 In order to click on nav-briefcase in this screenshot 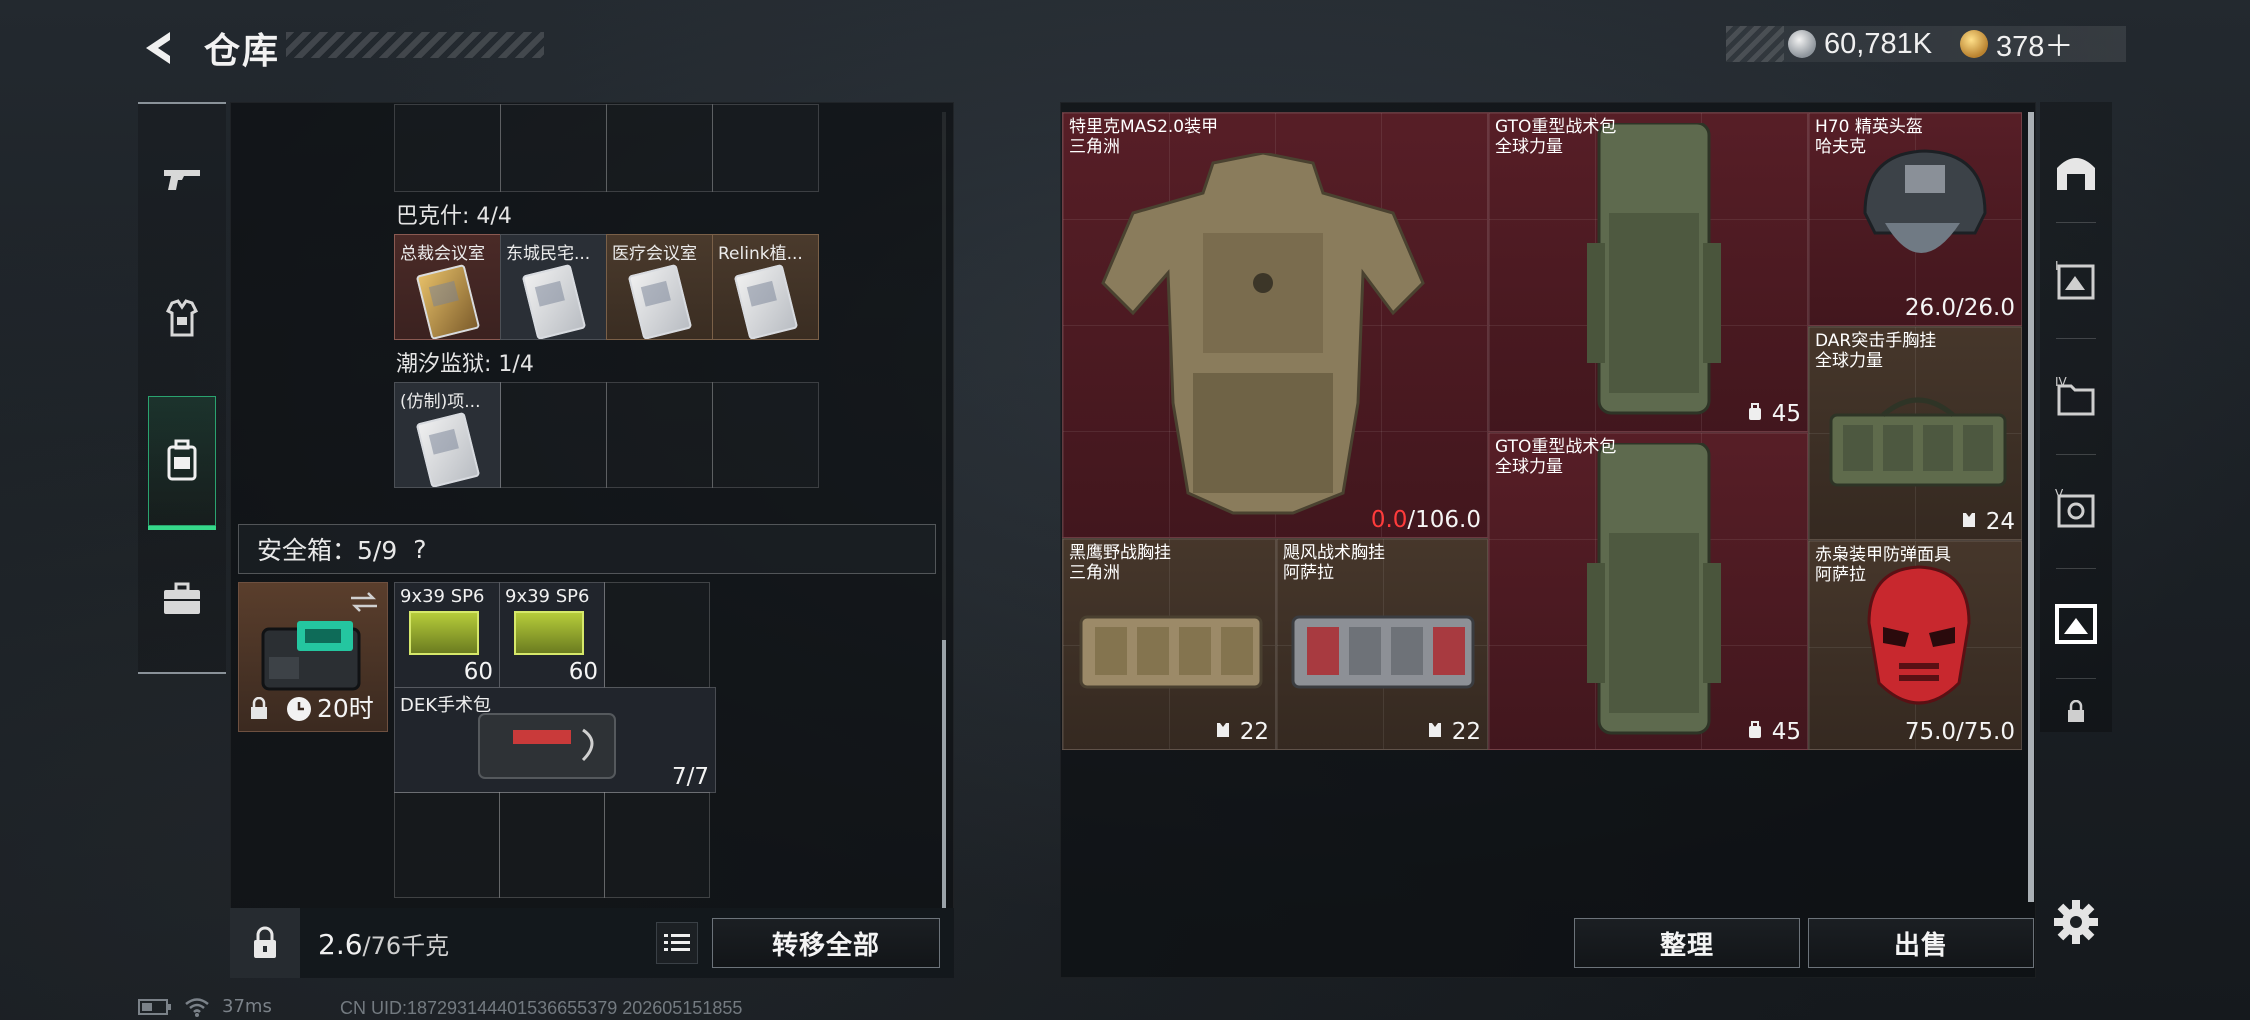, I will do `click(182, 599)`.